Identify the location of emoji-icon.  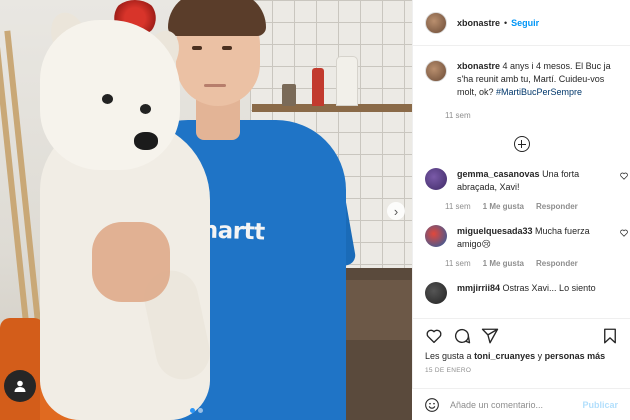
(432, 405).